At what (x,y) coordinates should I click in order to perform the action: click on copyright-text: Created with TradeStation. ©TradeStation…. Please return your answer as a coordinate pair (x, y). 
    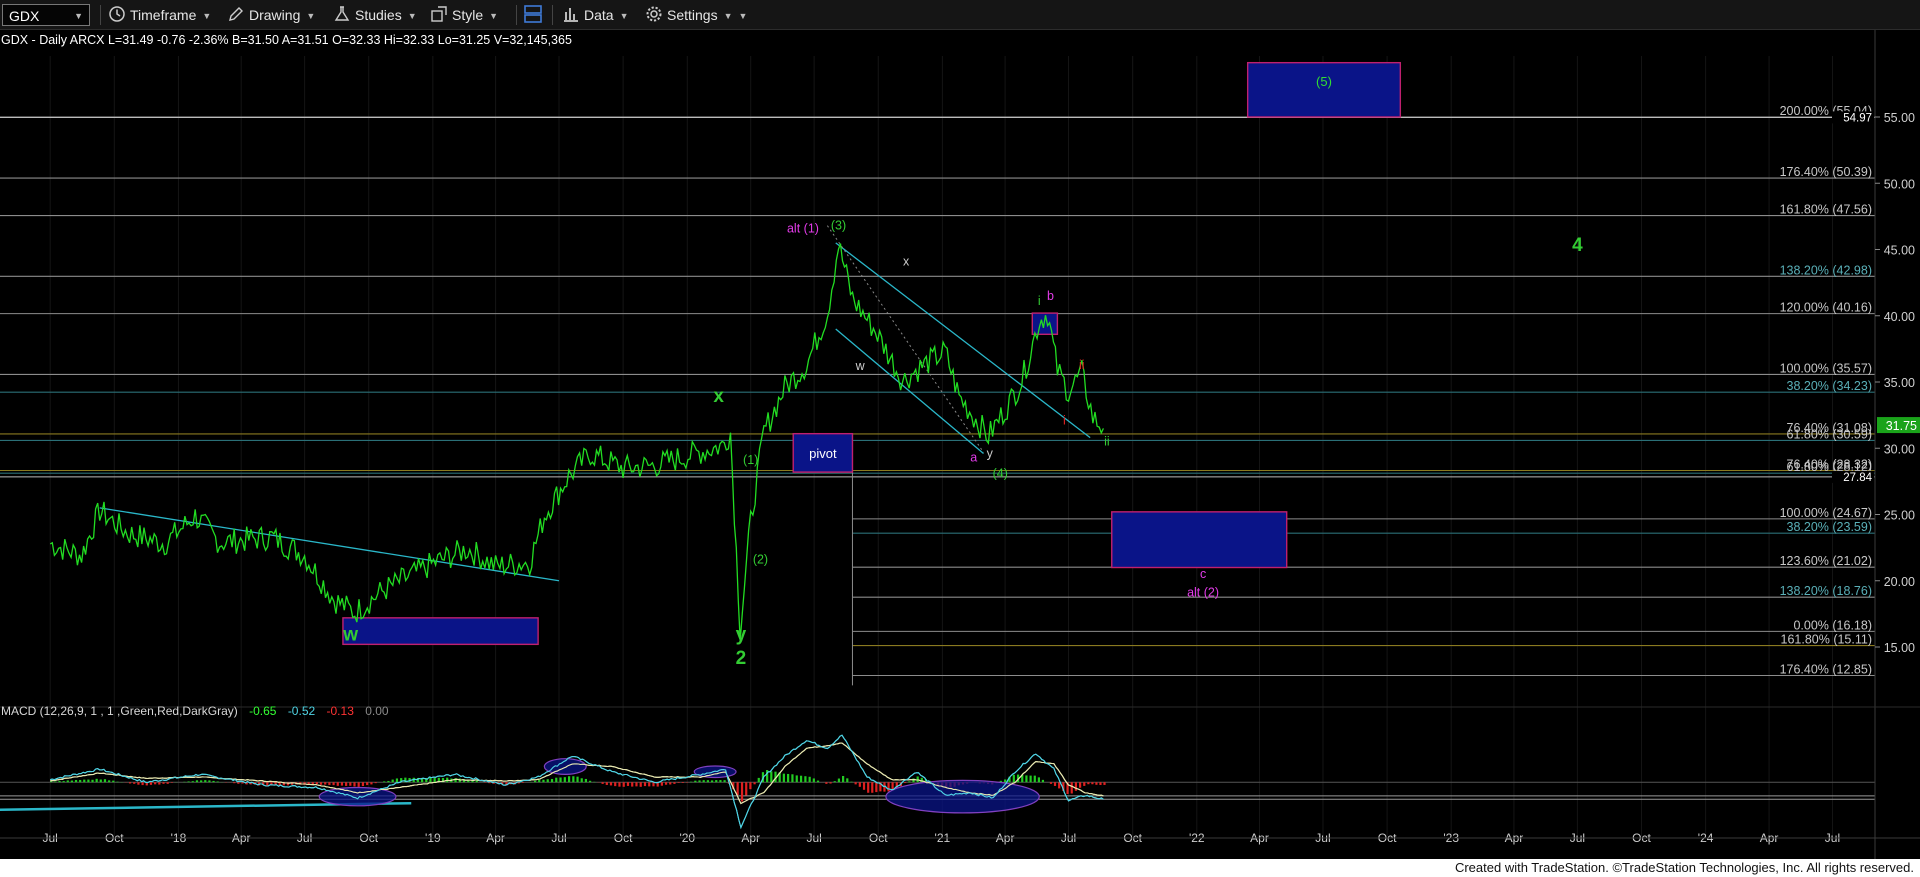
    Looking at the image, I should click on (1684, 867).